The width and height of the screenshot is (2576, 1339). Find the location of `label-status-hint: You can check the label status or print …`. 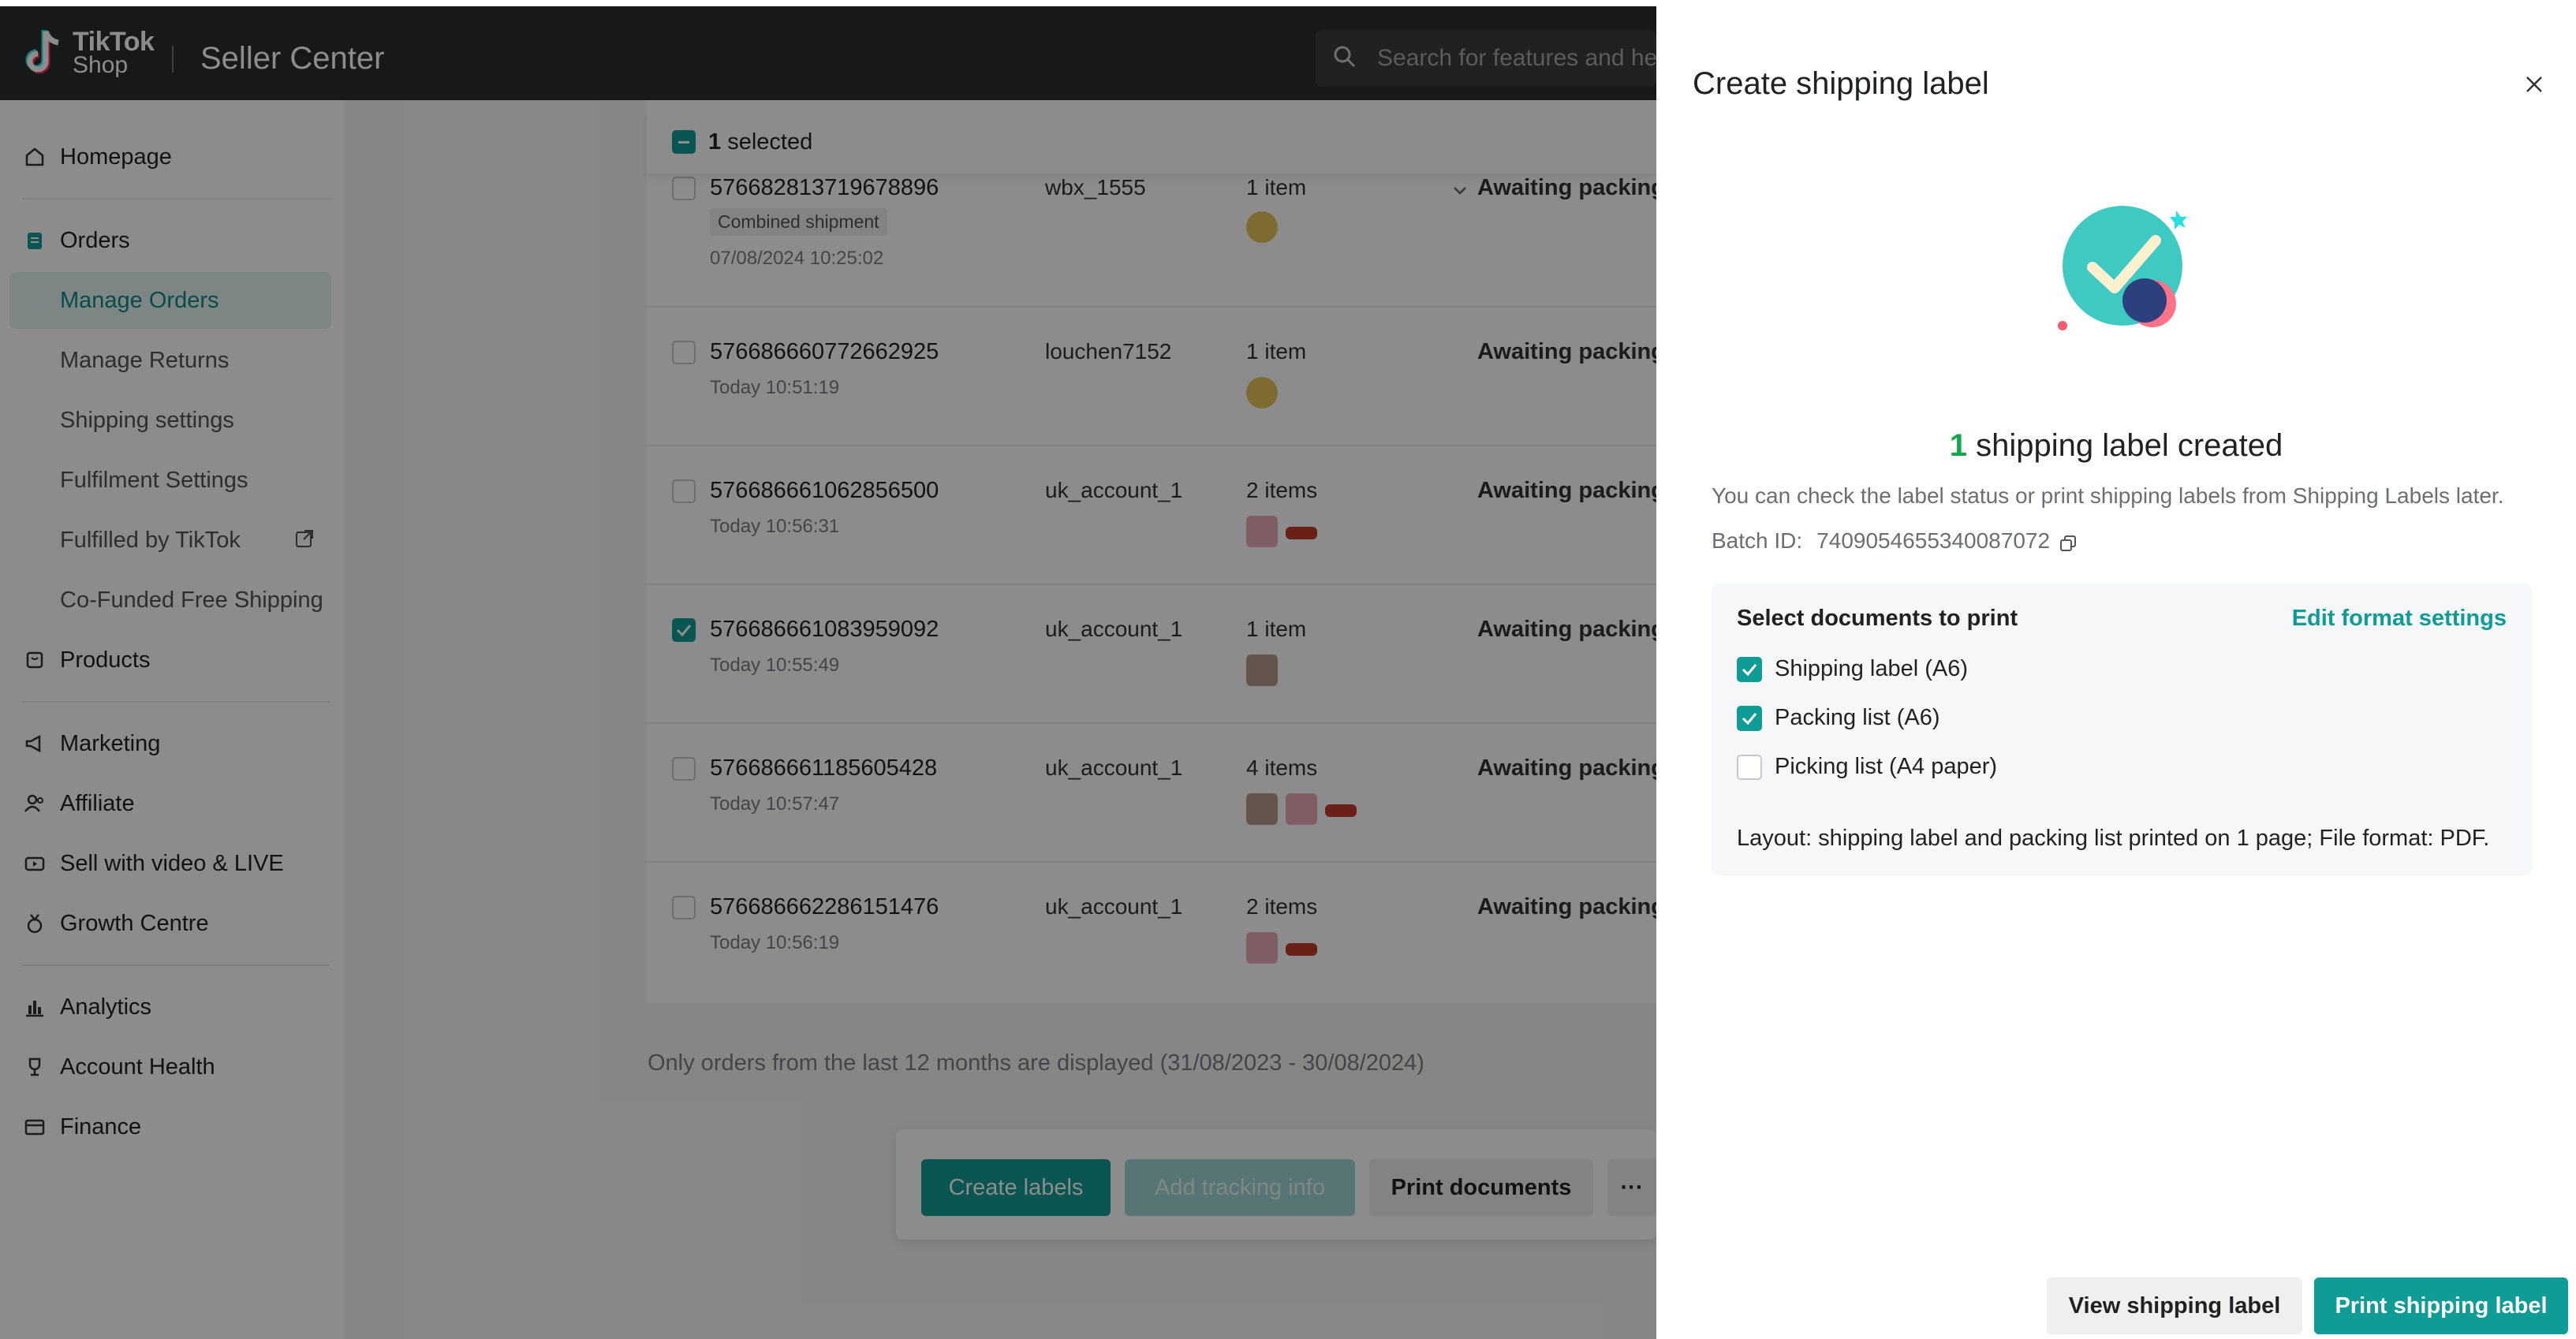

label-status-hint: You can check the label status or print … is located at coordinates (2108, 495).